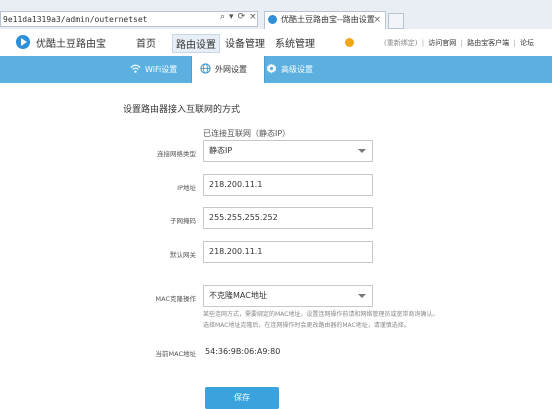 The image size is (552, 409). Describe the element at coordinates (349, 42) in the screenshot. I see `coin-icon` at that location.